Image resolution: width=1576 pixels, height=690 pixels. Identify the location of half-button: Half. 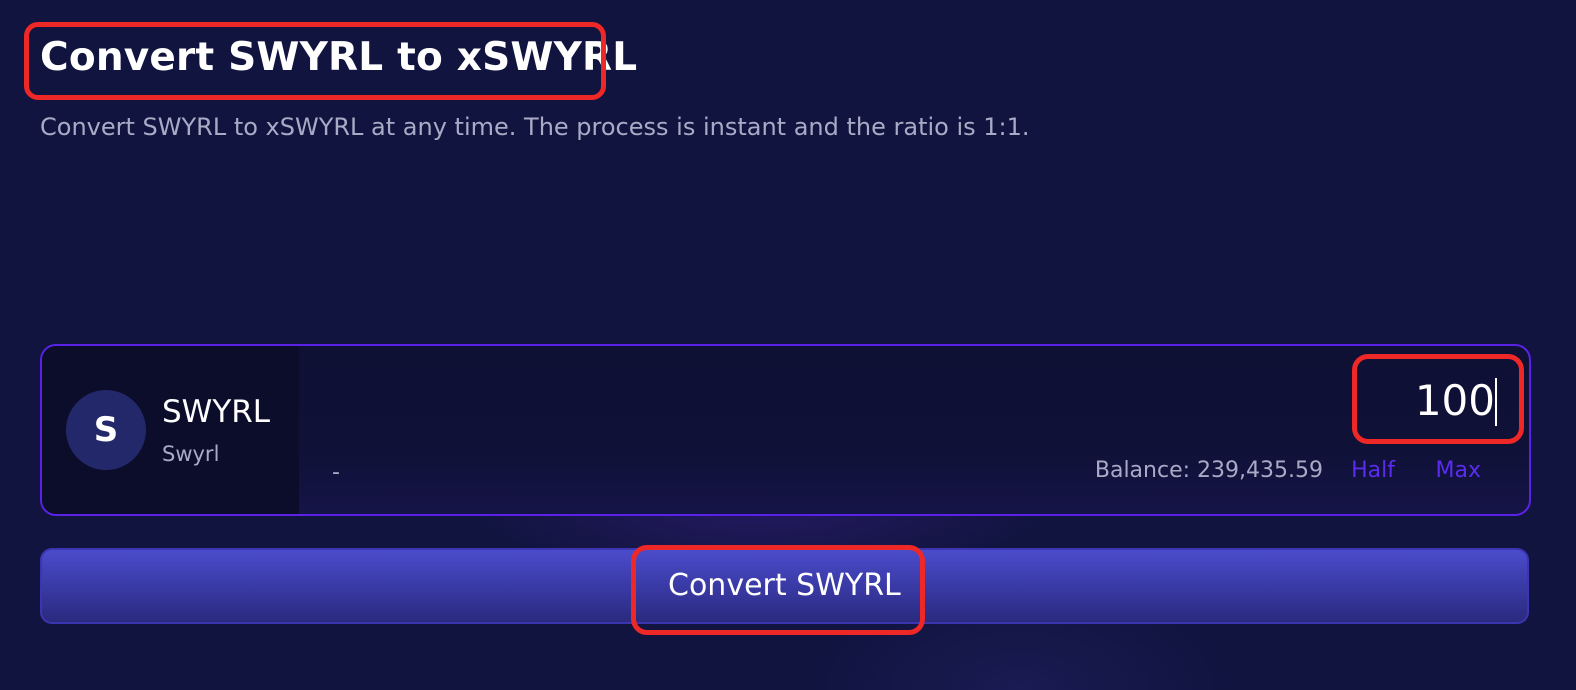
(1373, 470).